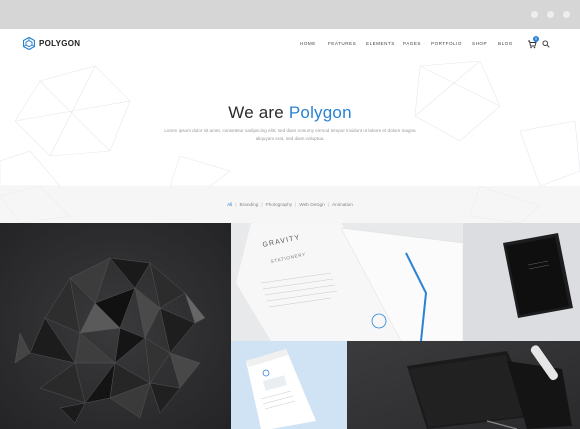  I want to click on nav-shop: SHOP, so click(479, 43).